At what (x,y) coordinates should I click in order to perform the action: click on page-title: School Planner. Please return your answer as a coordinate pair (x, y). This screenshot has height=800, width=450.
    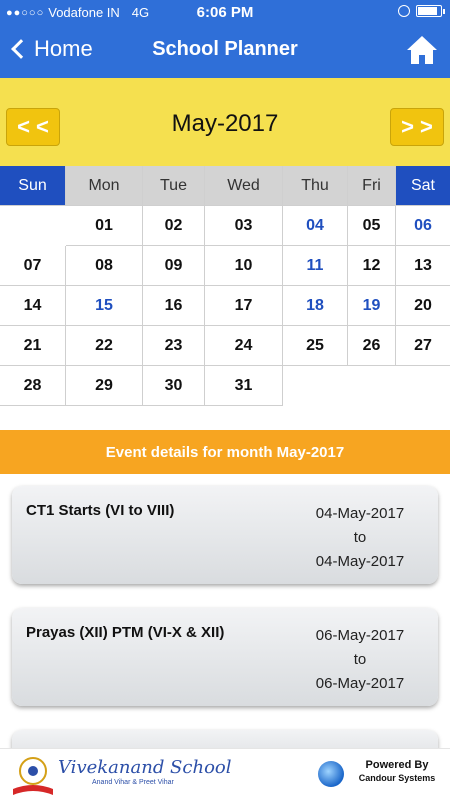
    Looking at the image, I should click on (225, 49).